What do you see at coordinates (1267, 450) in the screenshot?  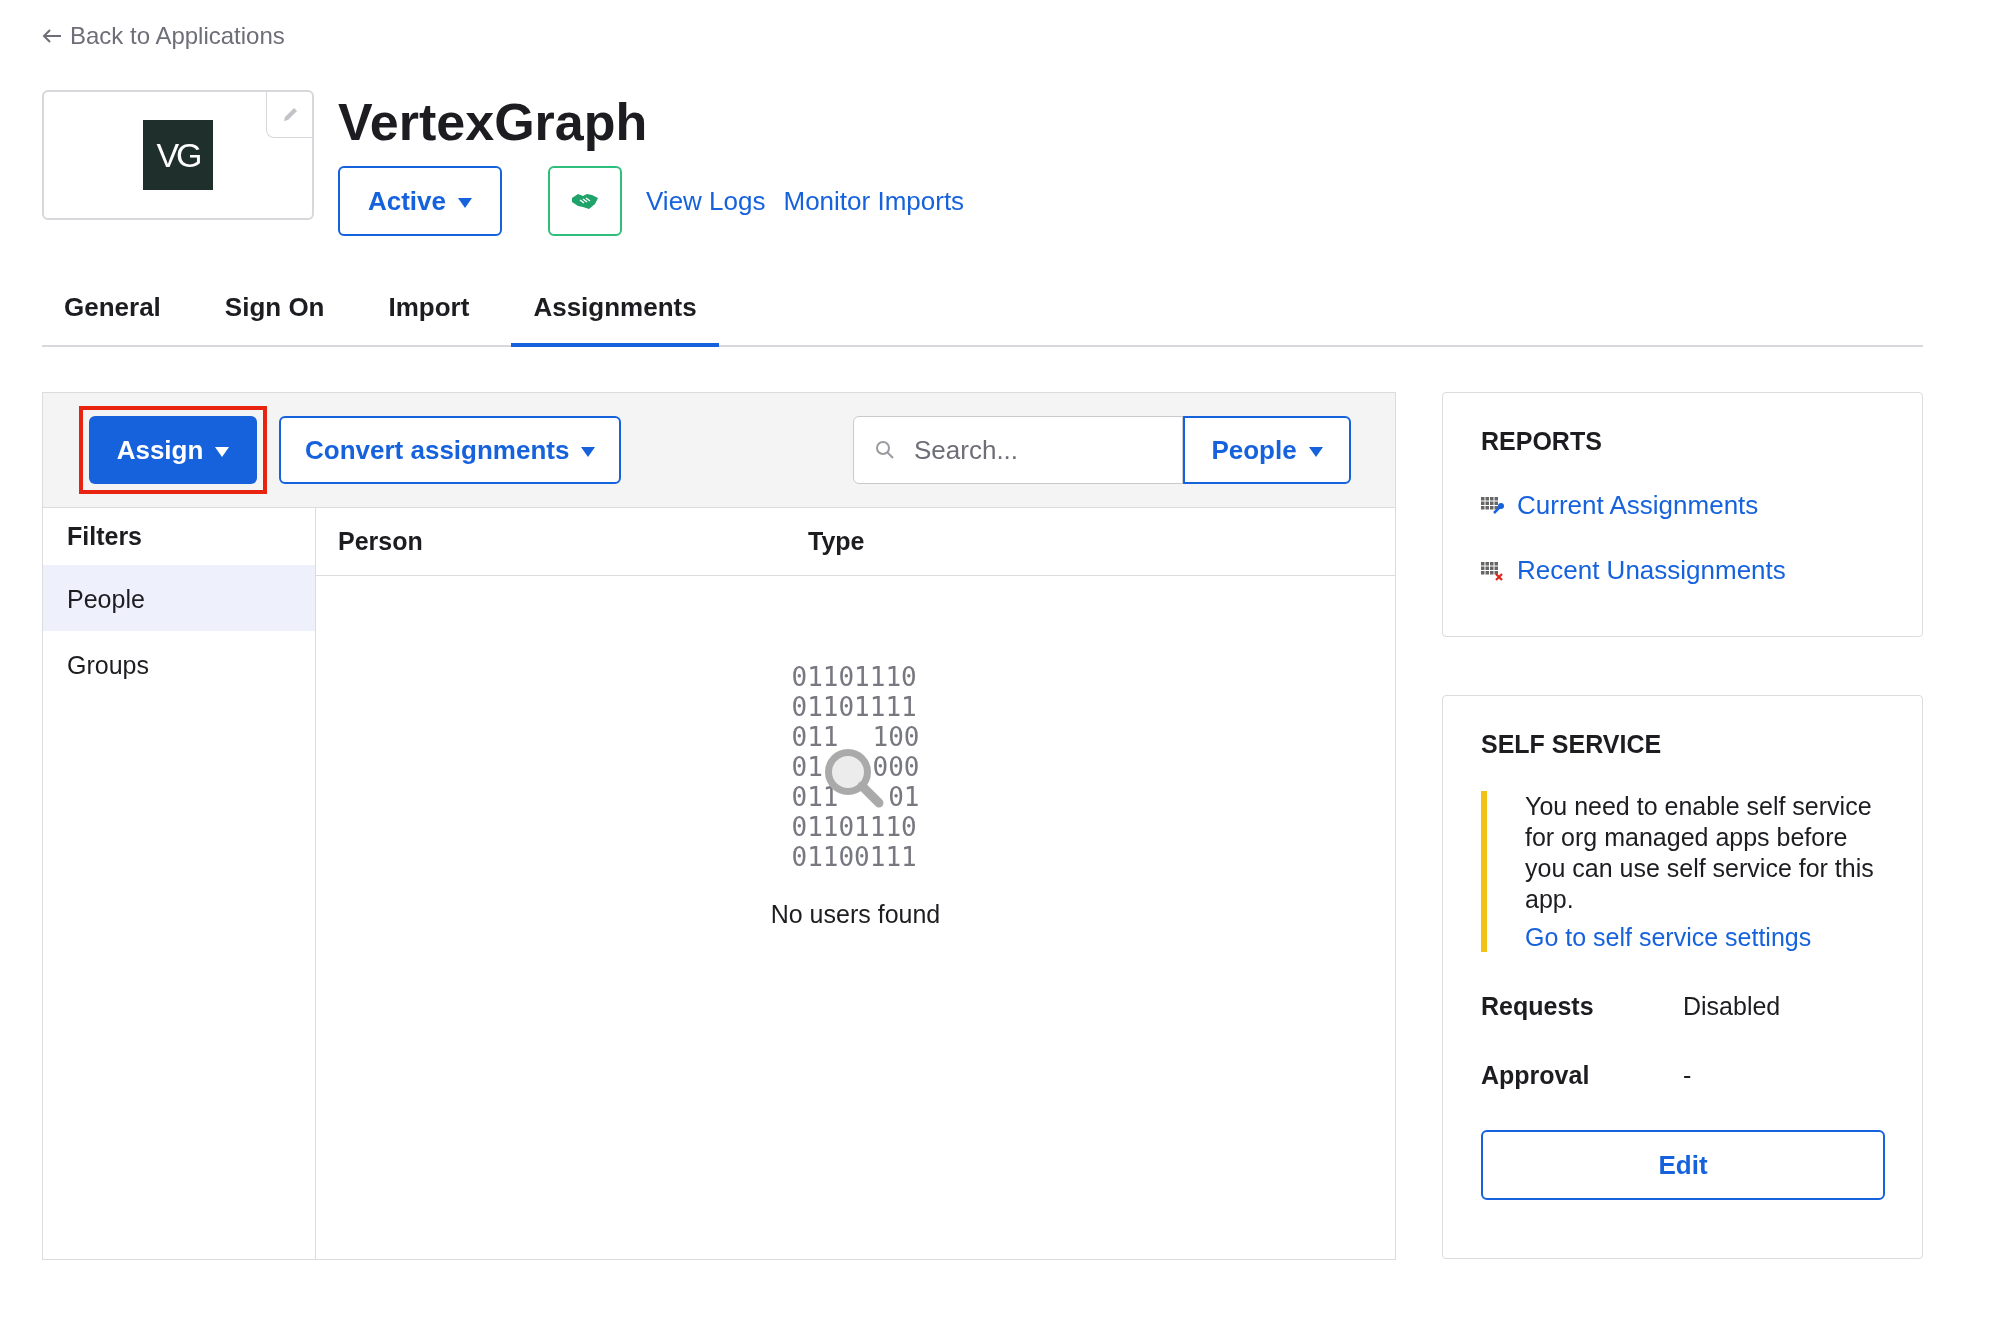 I see `people-dropdown: People` at bounding box center [1267, 450].